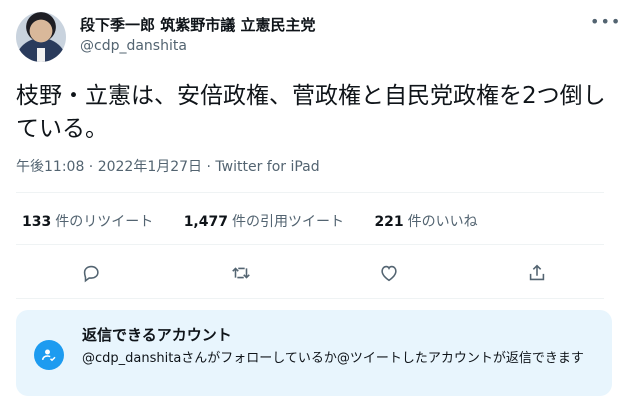  Describe the element at coordinates (310, 273) in the screenshot. I see `tweet-actions` at that location.